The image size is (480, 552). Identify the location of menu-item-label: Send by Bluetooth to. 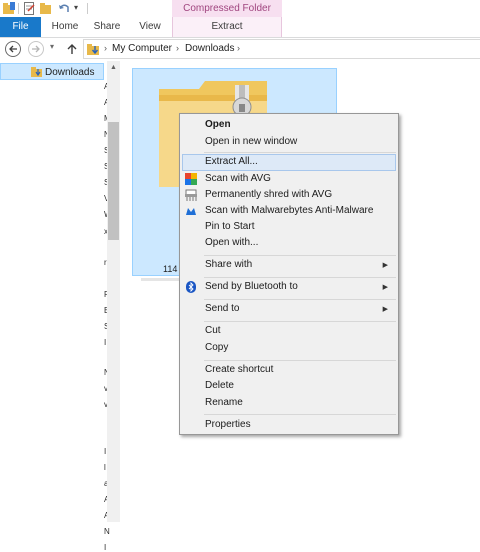
(251, 286).